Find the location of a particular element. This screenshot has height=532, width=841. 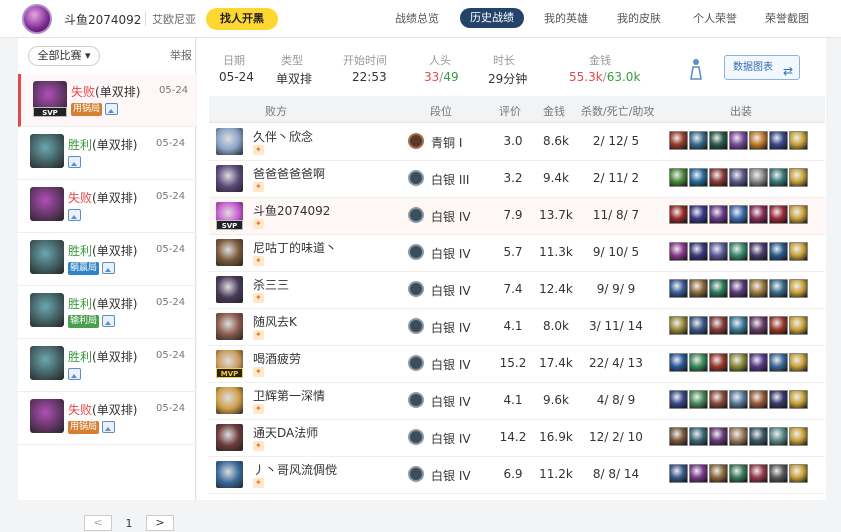

table-row: 随风去K ✦ 白银 IV 4.1 8.0k 3/ 11/ 14 is located at coordinates (517, 327).